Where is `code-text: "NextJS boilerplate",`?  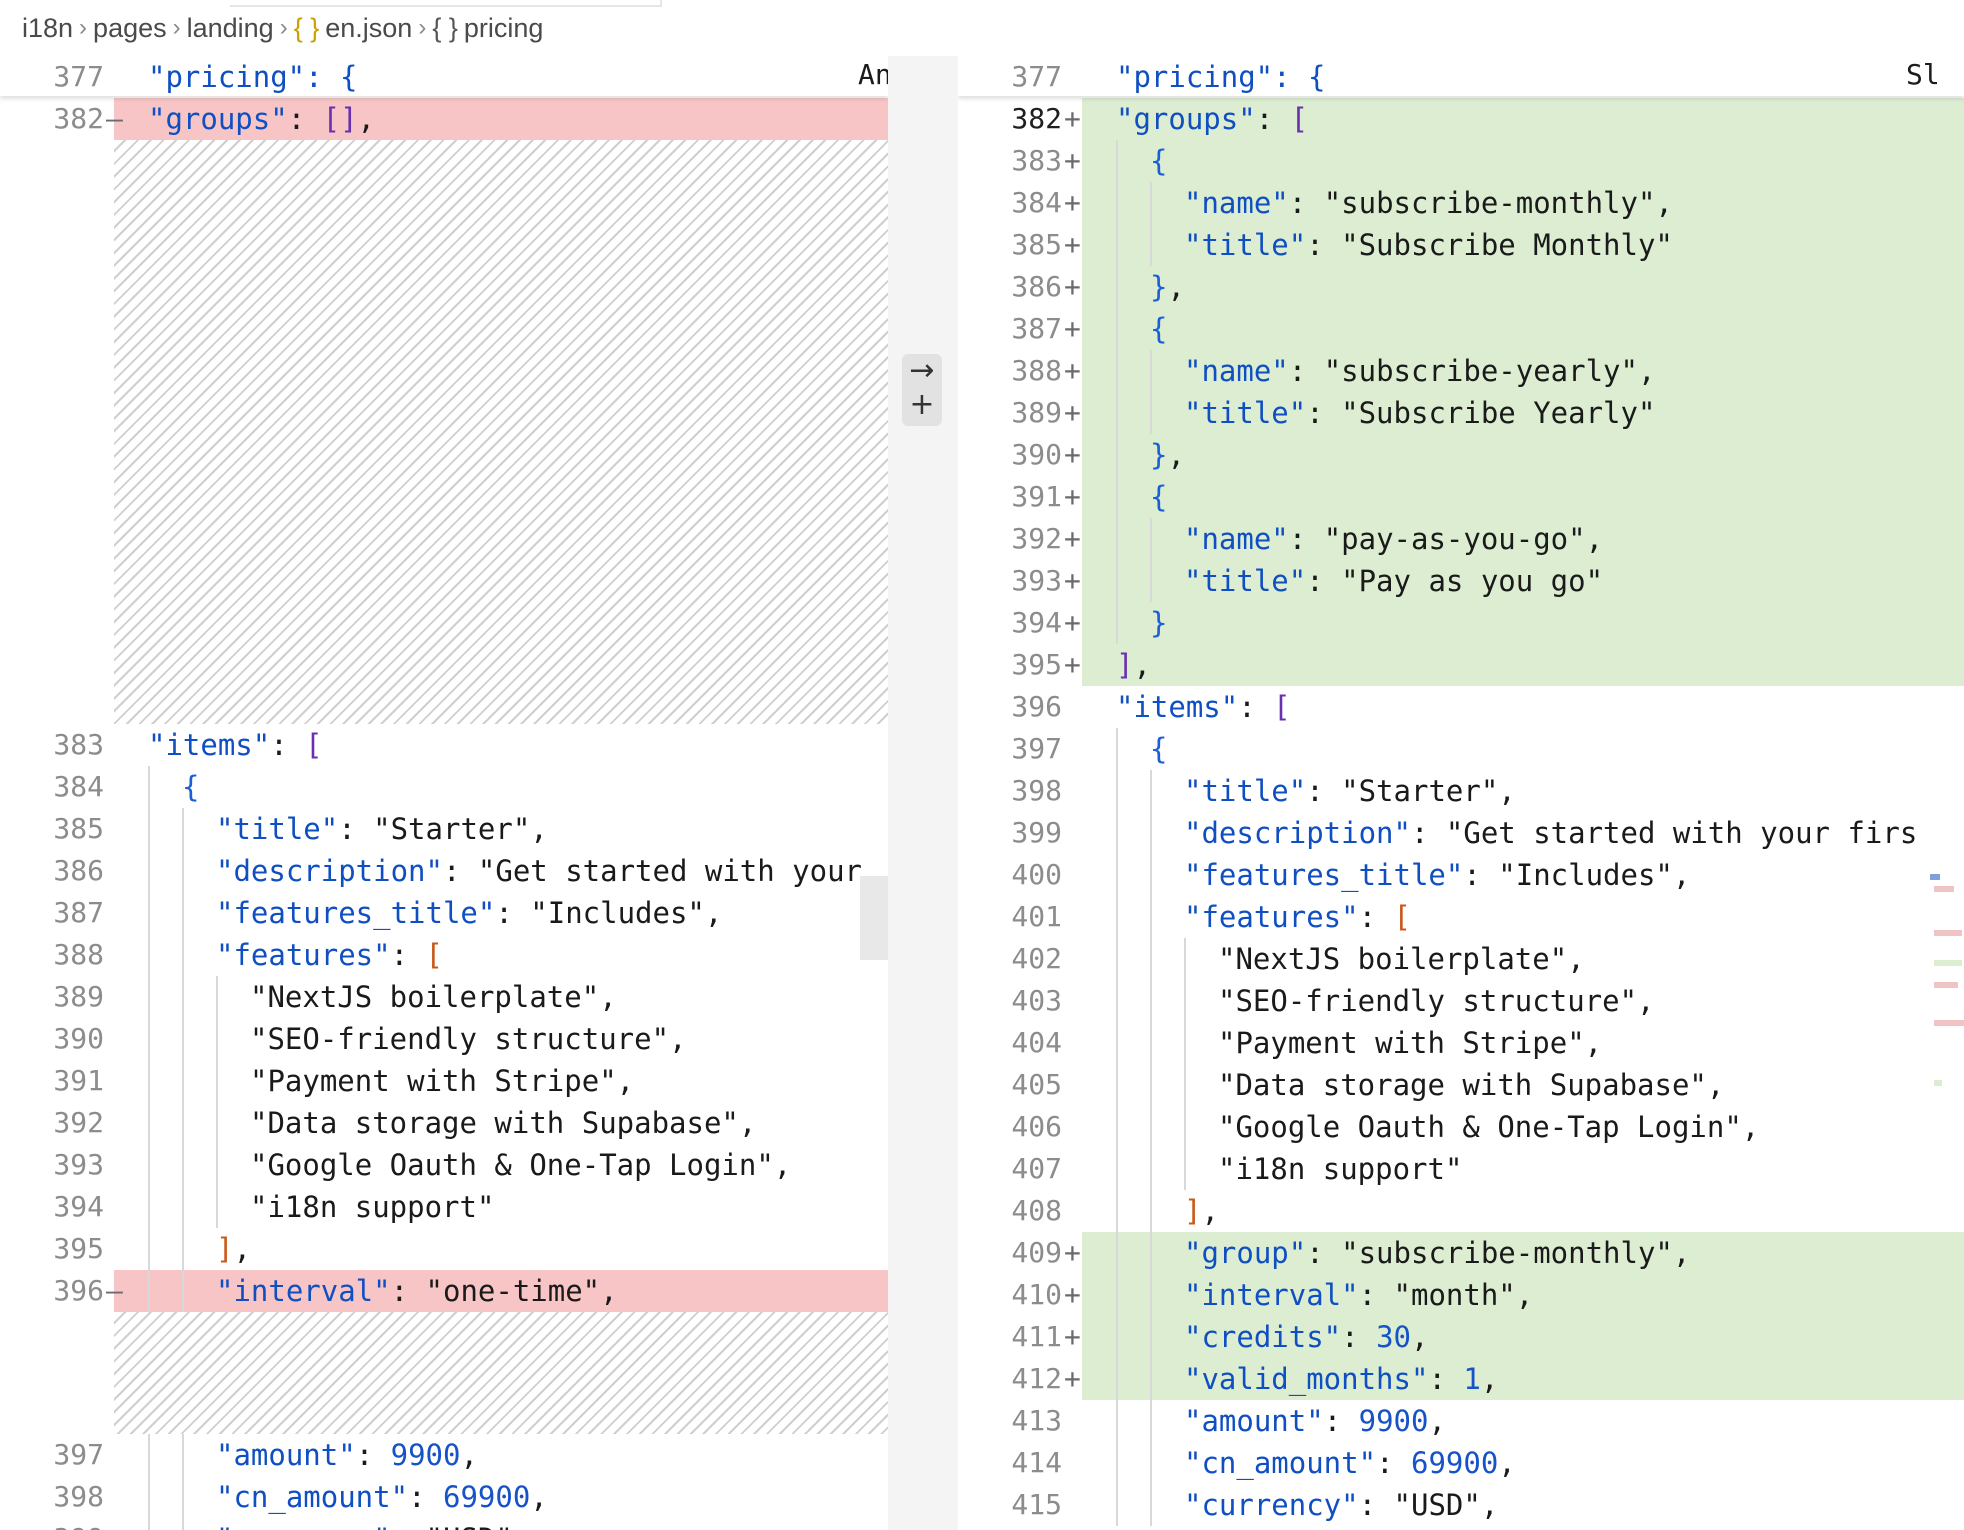 code-text: "NextJS boilerplate", is located at coordinates (1401, 959).